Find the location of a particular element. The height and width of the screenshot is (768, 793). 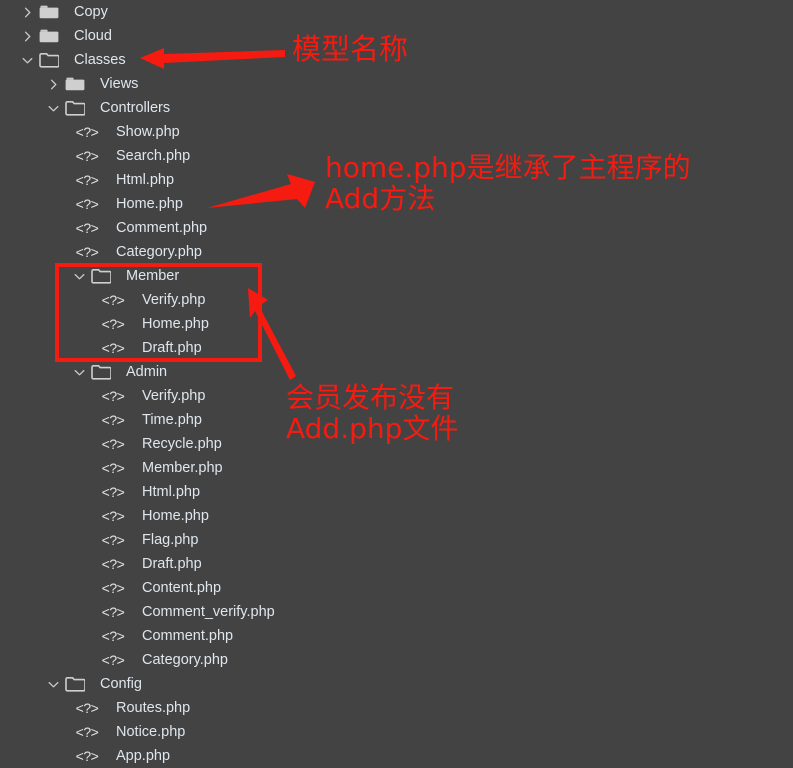

tree-file-label: Notice.php is located at coordinates (151, 732).